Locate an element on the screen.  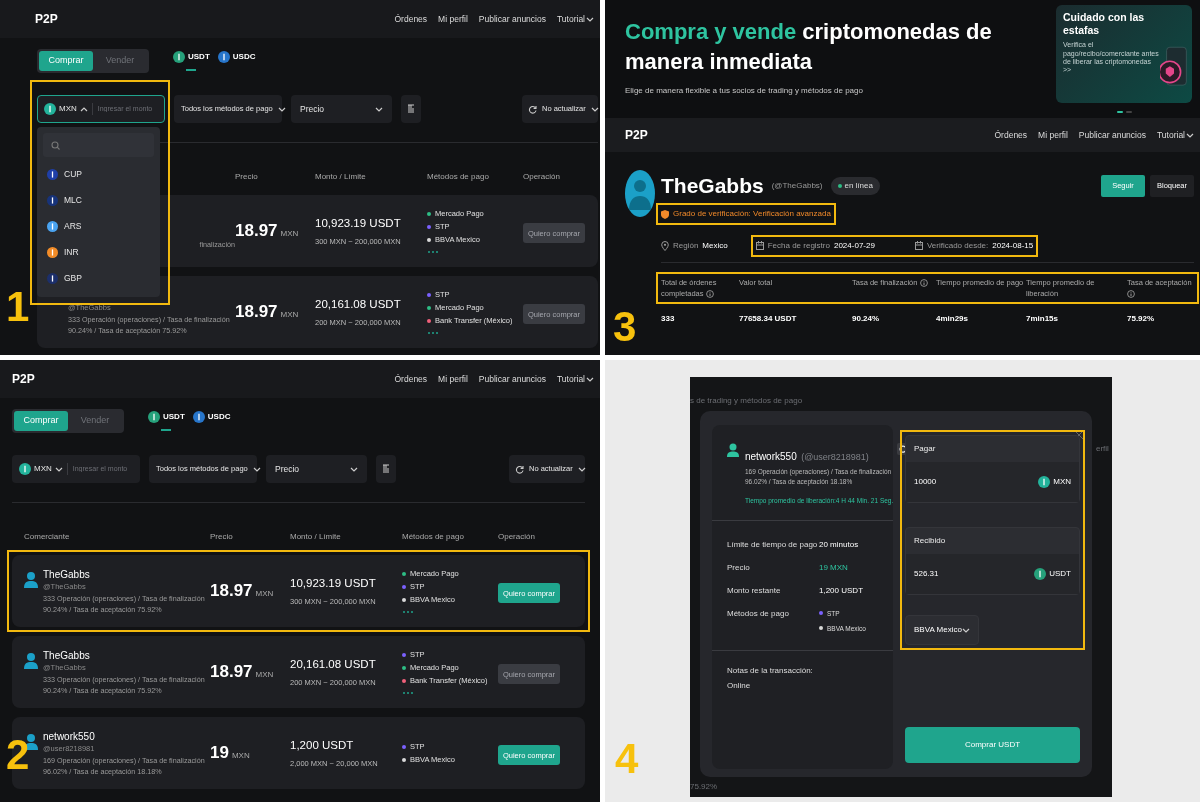
hero-subtitle: Elige de manera flexible a tus socios de trading y métodos de pago is located at coordinates (744, 91).